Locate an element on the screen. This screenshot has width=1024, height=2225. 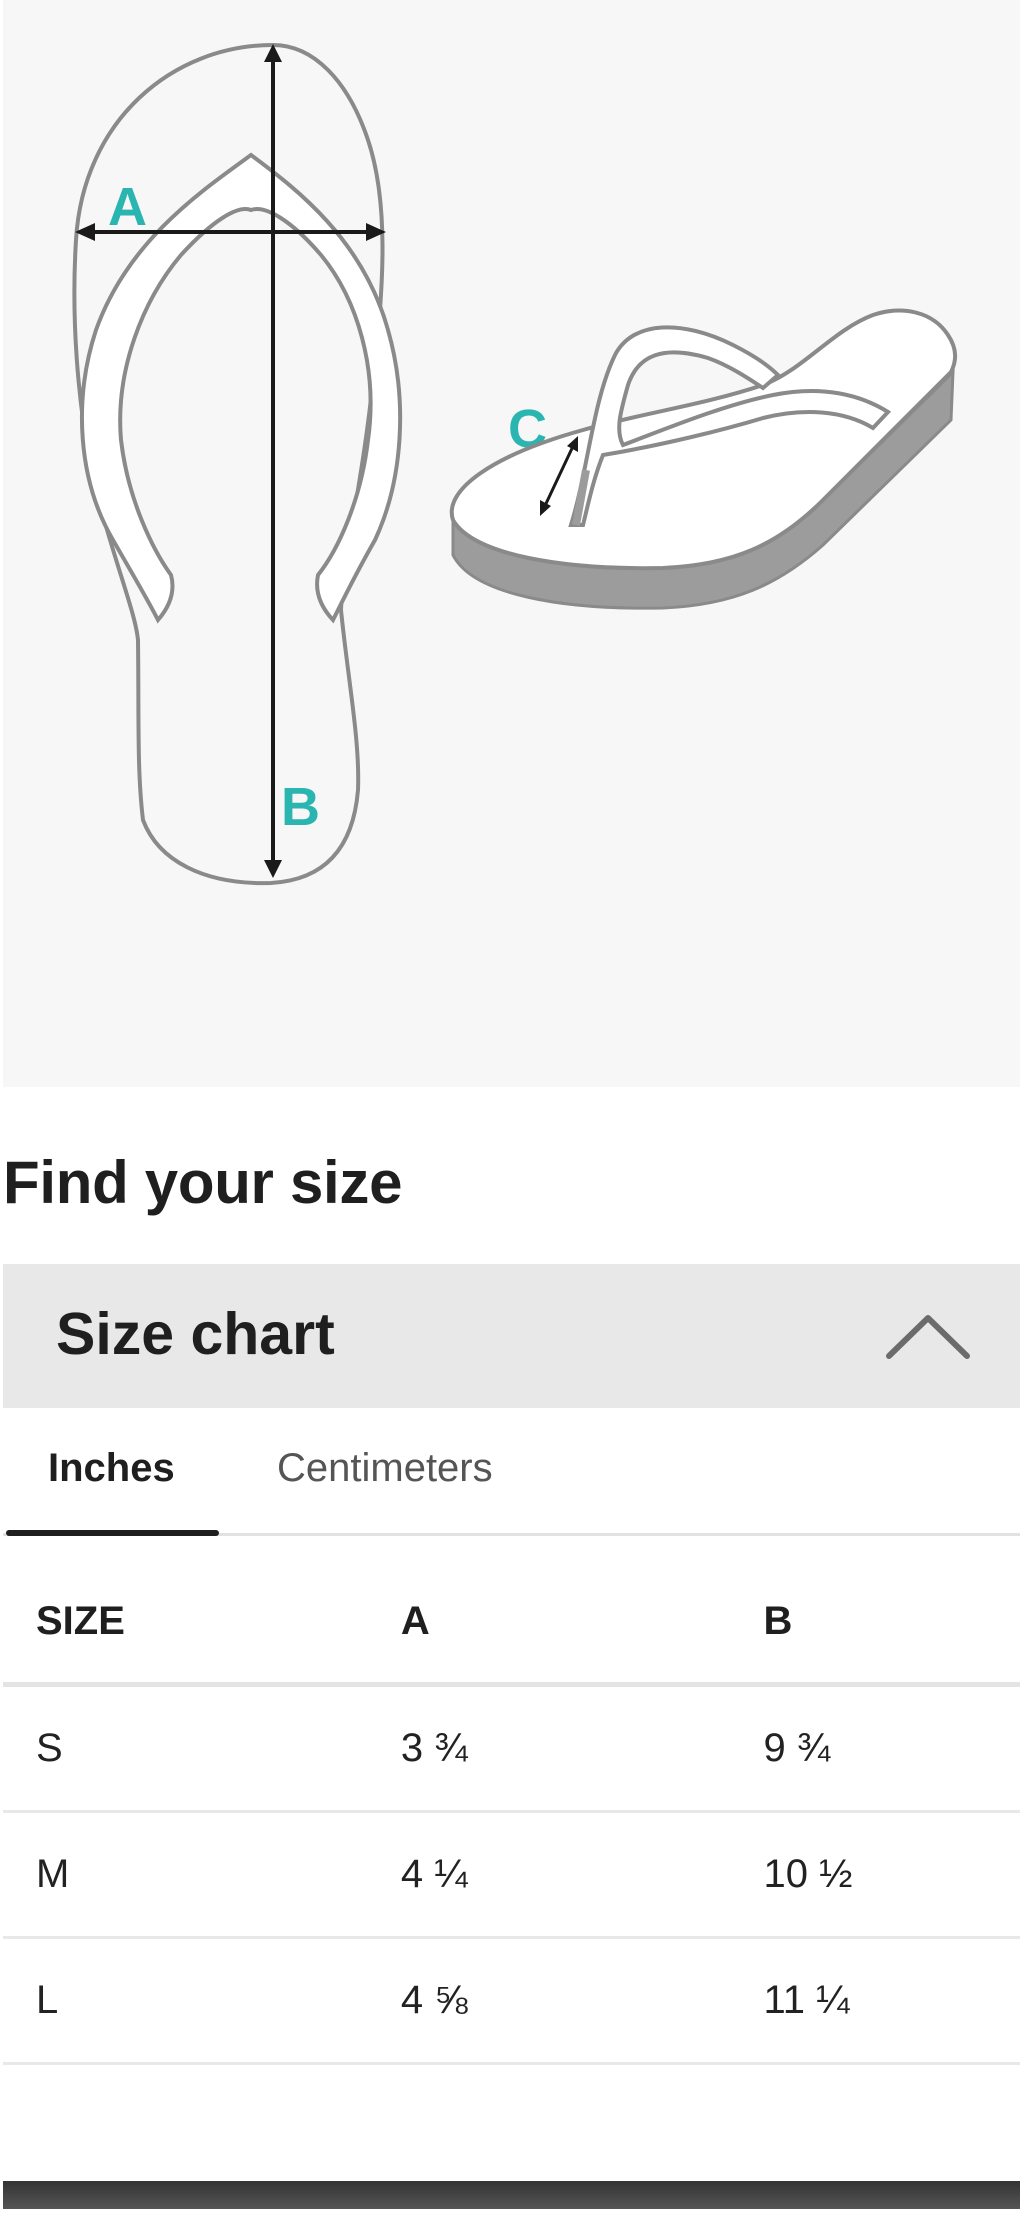
bottom-bar is located at coordinates (511, 2195).